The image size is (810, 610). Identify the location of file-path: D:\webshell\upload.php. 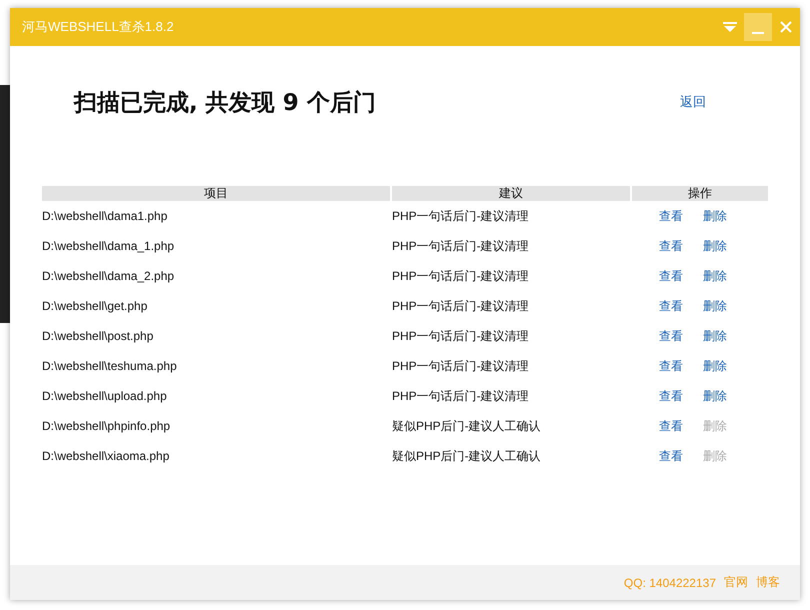
(104, 396).